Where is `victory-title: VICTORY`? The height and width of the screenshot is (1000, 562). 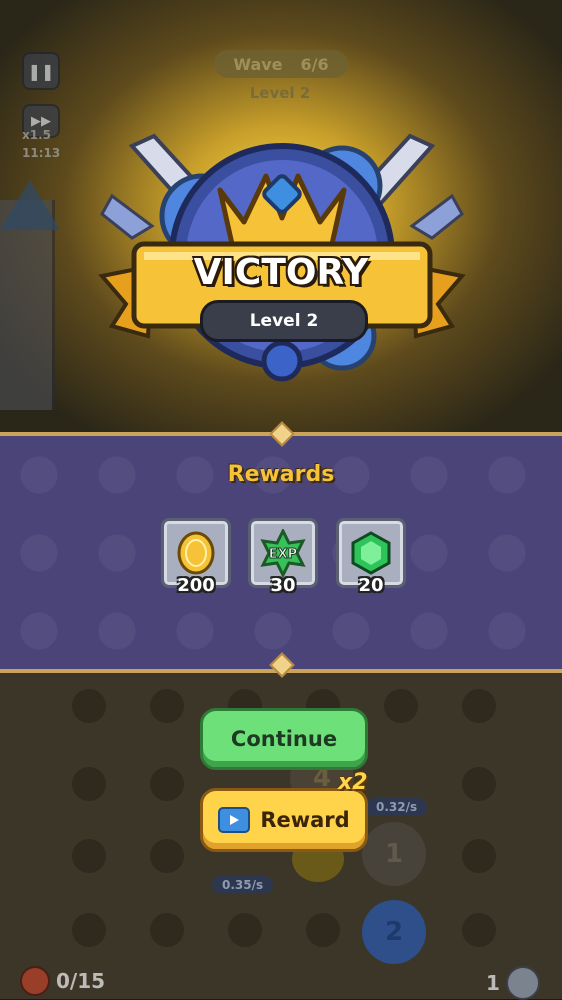 victory-title: VICTORY is located at coordinates (281, 272).